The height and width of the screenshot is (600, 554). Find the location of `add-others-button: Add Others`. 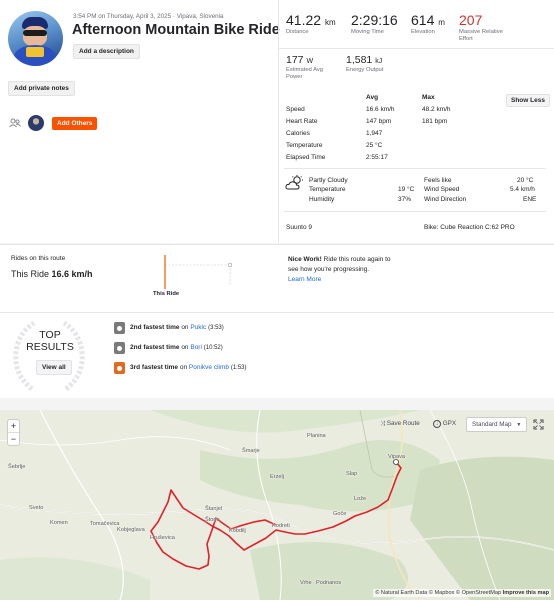

add-others-button: Add Others is located at coordinates (75, 123).